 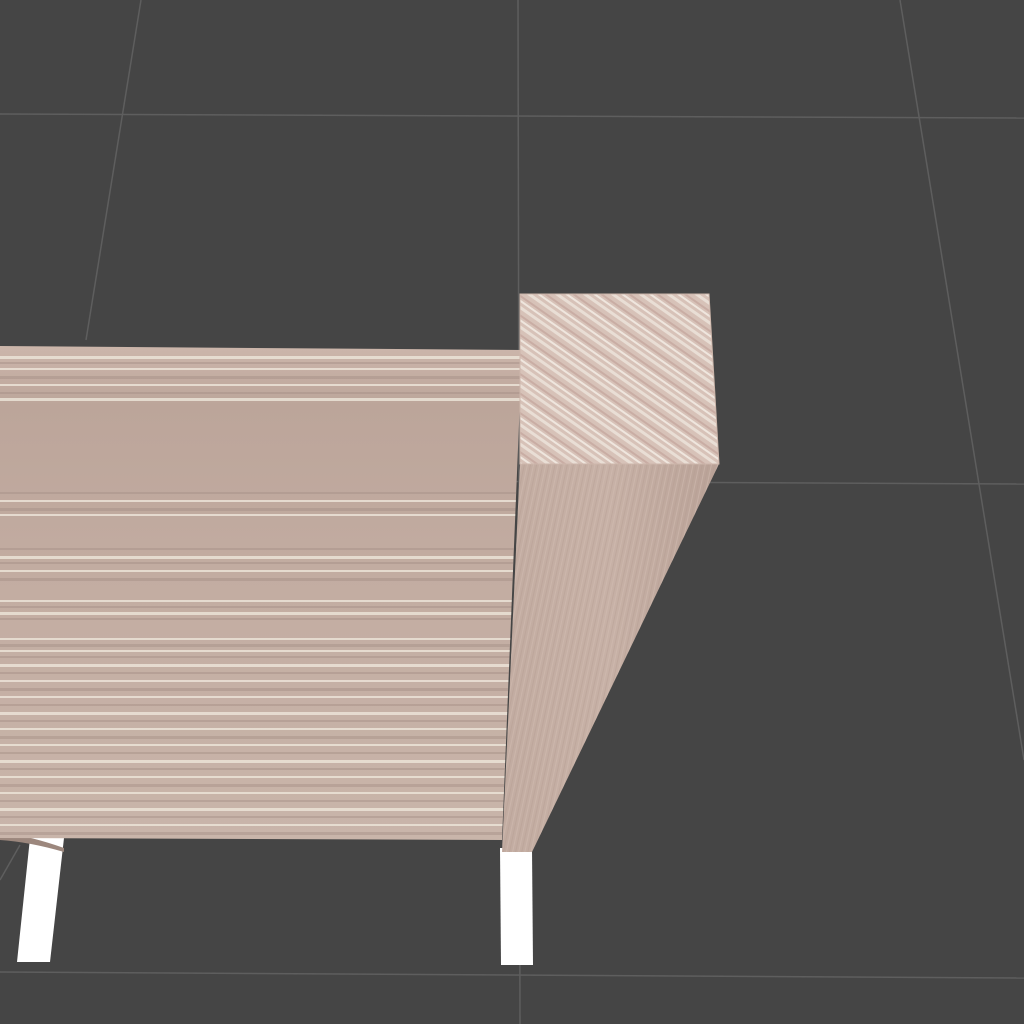 I want to click on tabletop-end-grain, so click(x=619, y=379).